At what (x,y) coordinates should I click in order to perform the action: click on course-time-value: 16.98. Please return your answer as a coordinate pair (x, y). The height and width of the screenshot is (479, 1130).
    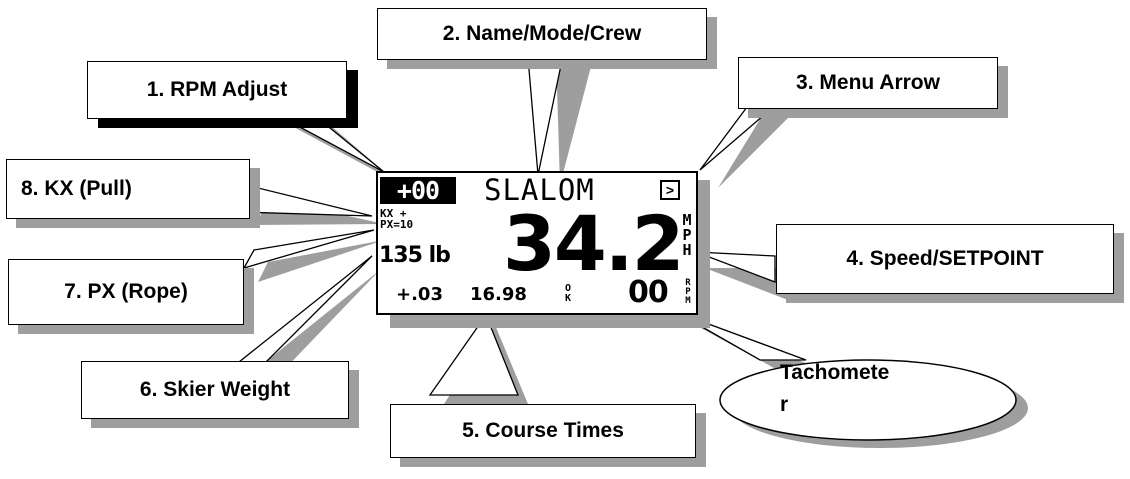
    Looking at the image, I should click on (498, 294).